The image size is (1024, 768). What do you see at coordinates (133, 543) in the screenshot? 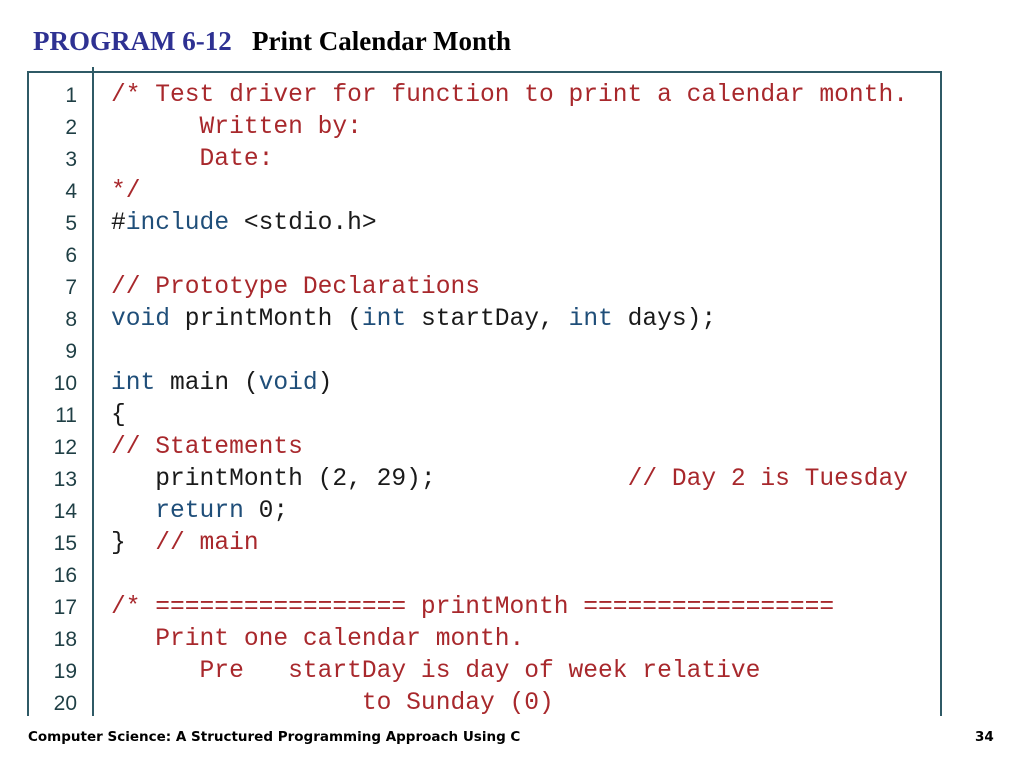
I see `code-token: }` at bounding box center [133, 543].